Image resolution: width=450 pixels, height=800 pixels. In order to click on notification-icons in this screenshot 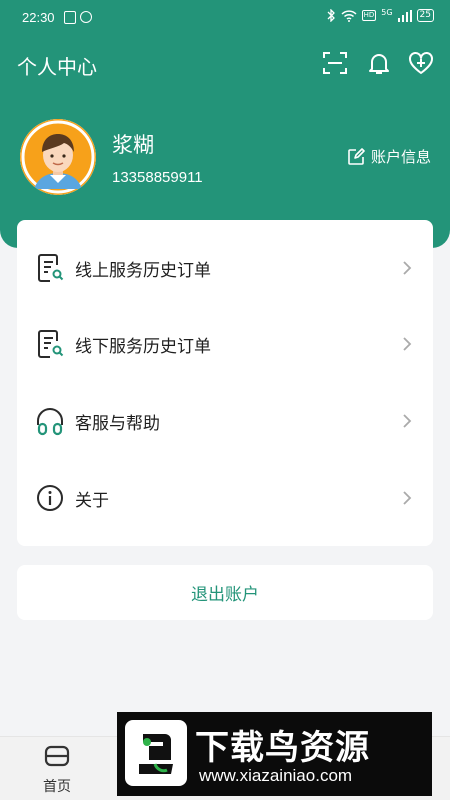, I will do `click(78, 17)`.